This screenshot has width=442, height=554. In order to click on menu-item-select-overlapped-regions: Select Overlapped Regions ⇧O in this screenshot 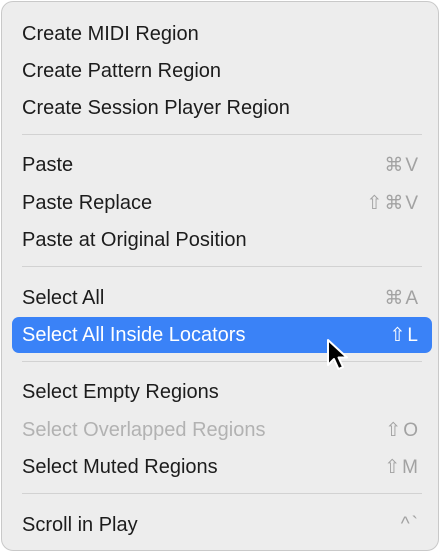, I will do `click(222, 430)`.